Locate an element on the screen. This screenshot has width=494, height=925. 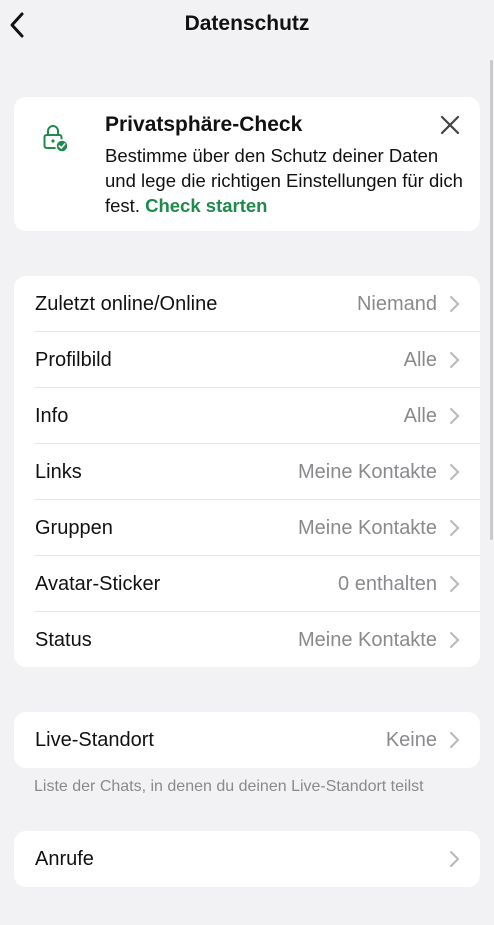
setting-value: Keine is located at coordinates (411, 739).